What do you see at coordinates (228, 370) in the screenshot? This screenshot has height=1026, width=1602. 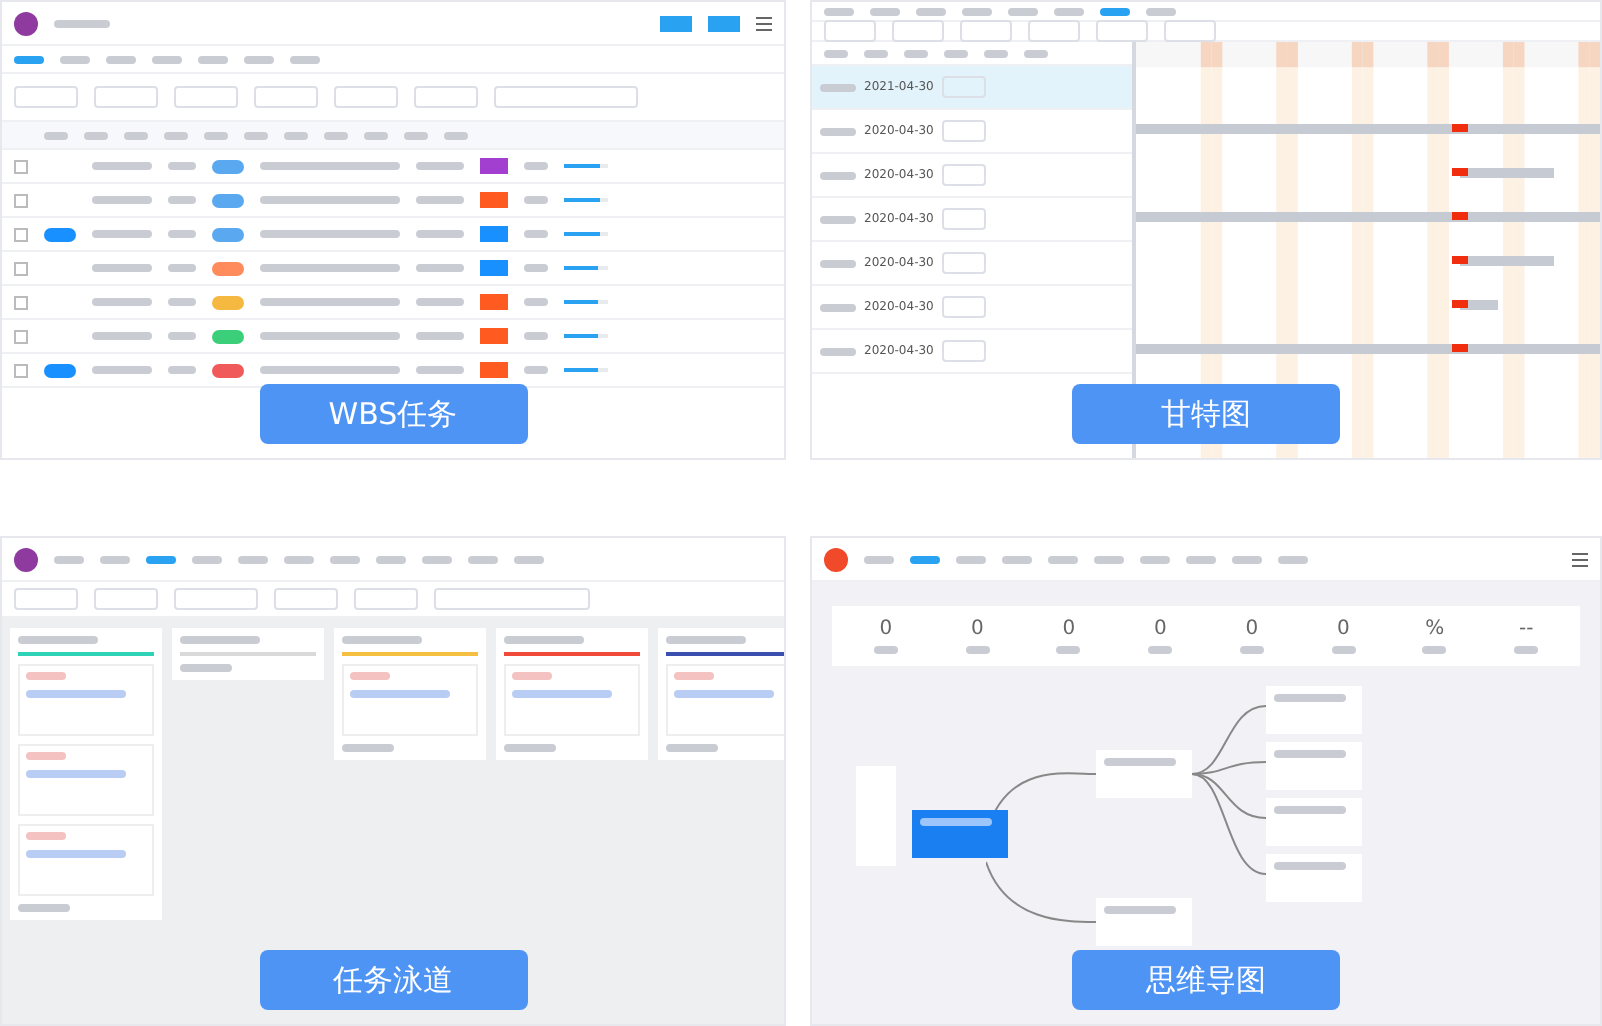 I see `status-pill` at bounding box center [228, 370].